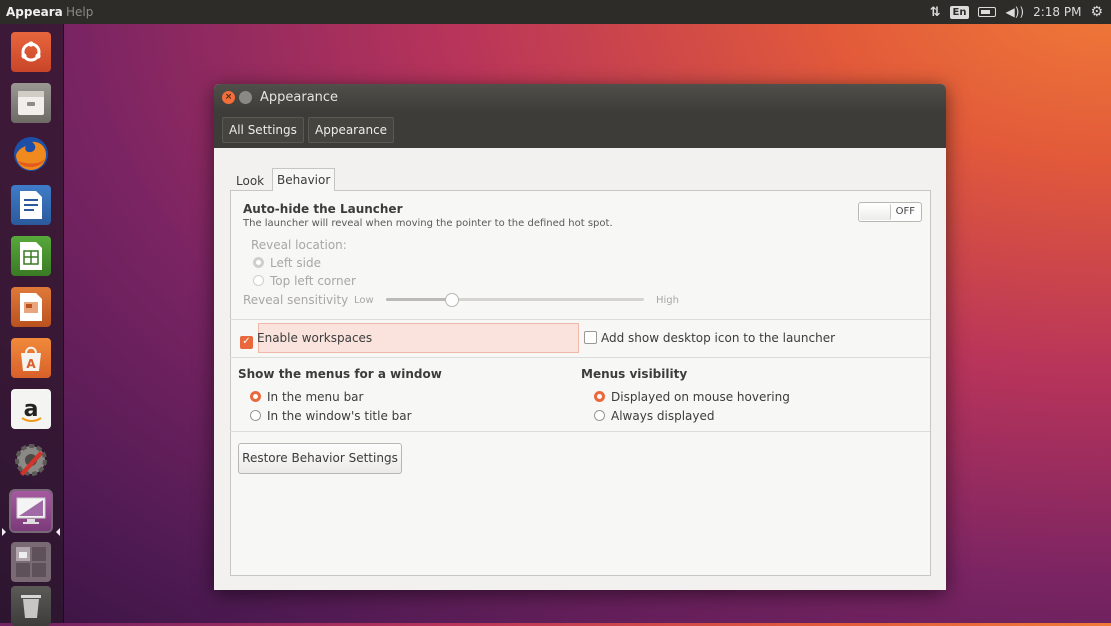 Image resolution: width=1111 pixels, height=626 pixels. What do you see at coordinates (250, 181) in the screenshot?
I see `tab-look: Look` at bounding box center [250, 181].